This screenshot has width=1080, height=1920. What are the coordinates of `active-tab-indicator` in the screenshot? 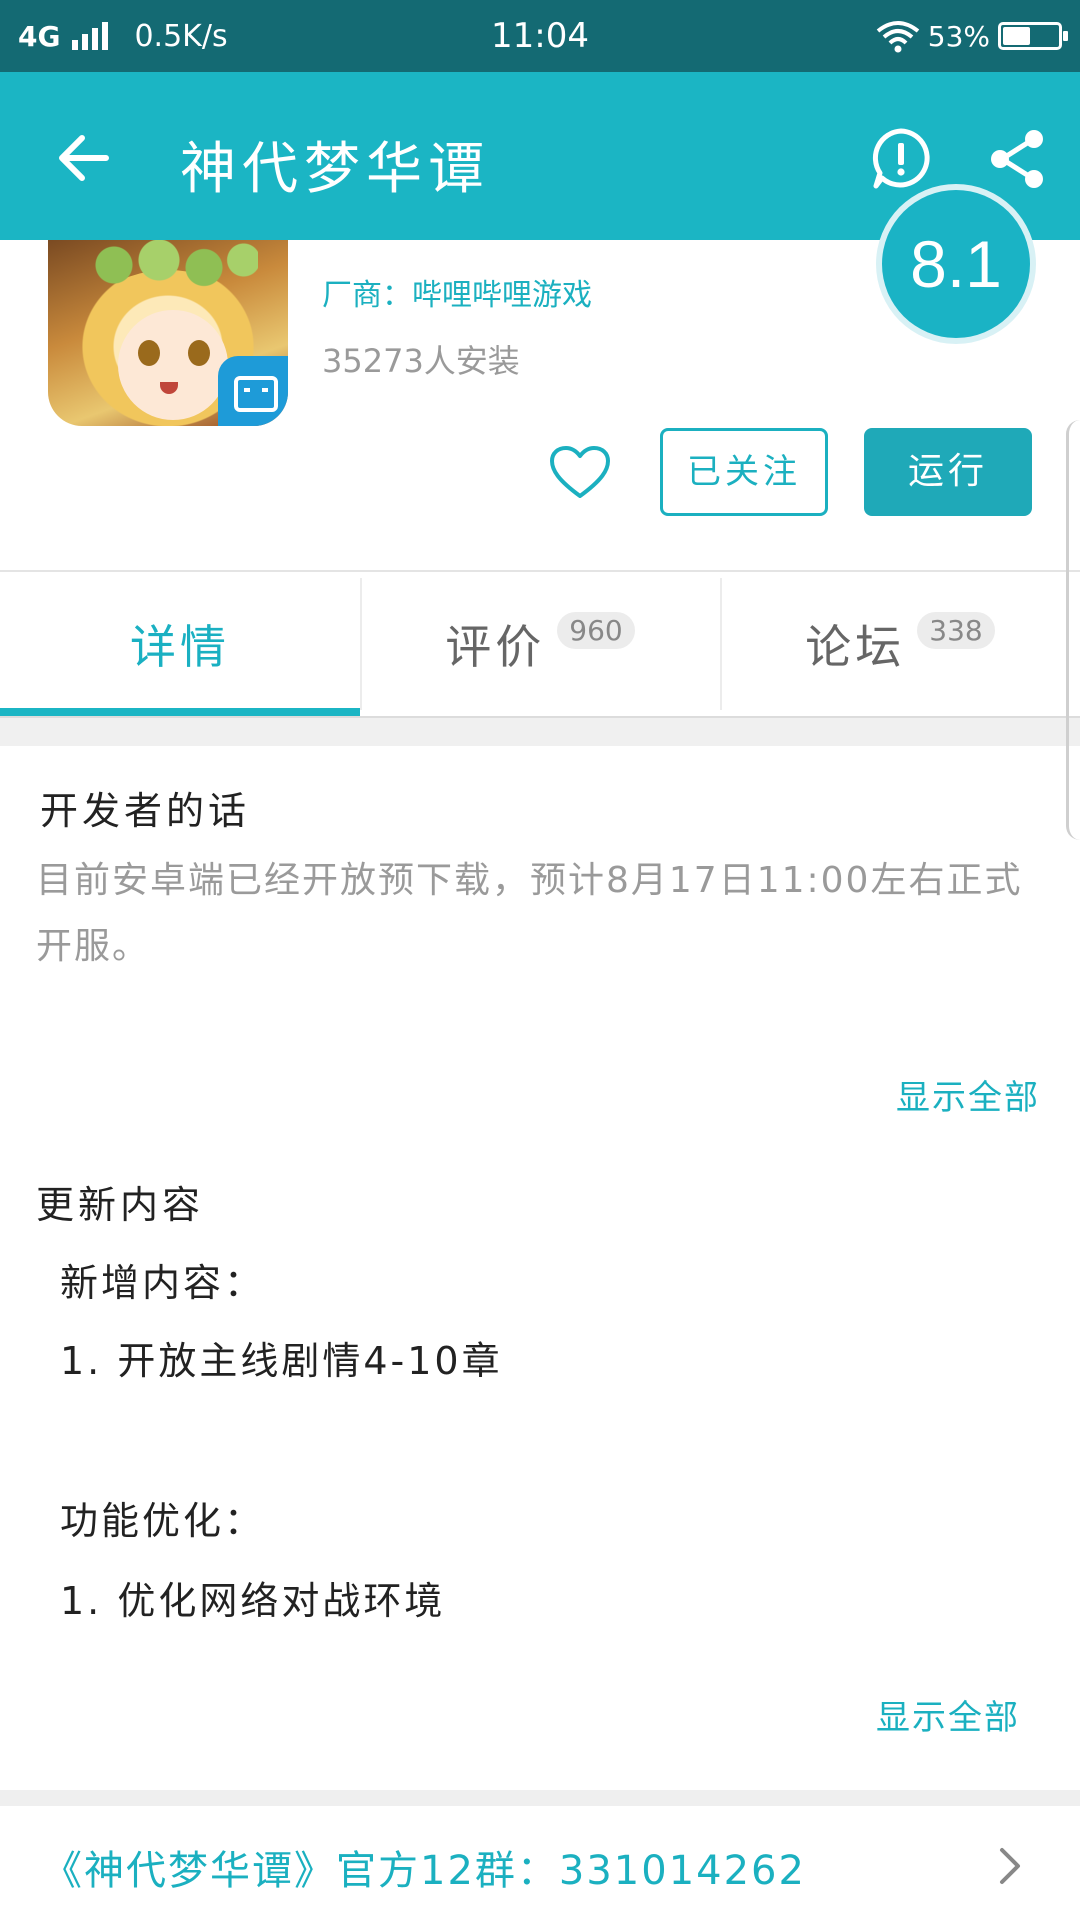 It's located at (180, 712).